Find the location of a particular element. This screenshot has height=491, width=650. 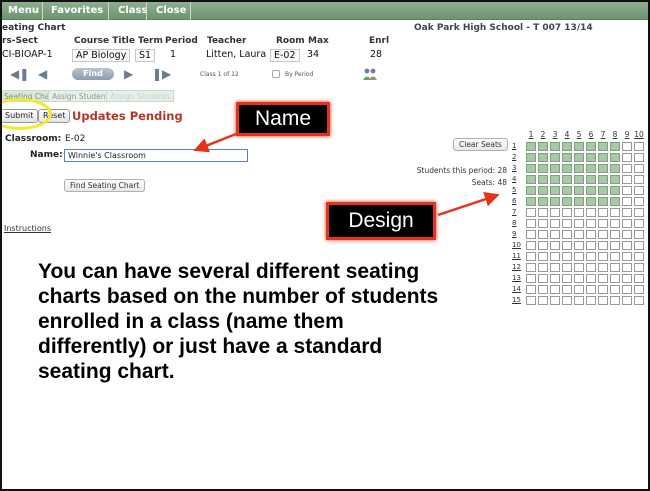

next-record-icon: ▶ is located at coordinates (128, 74).